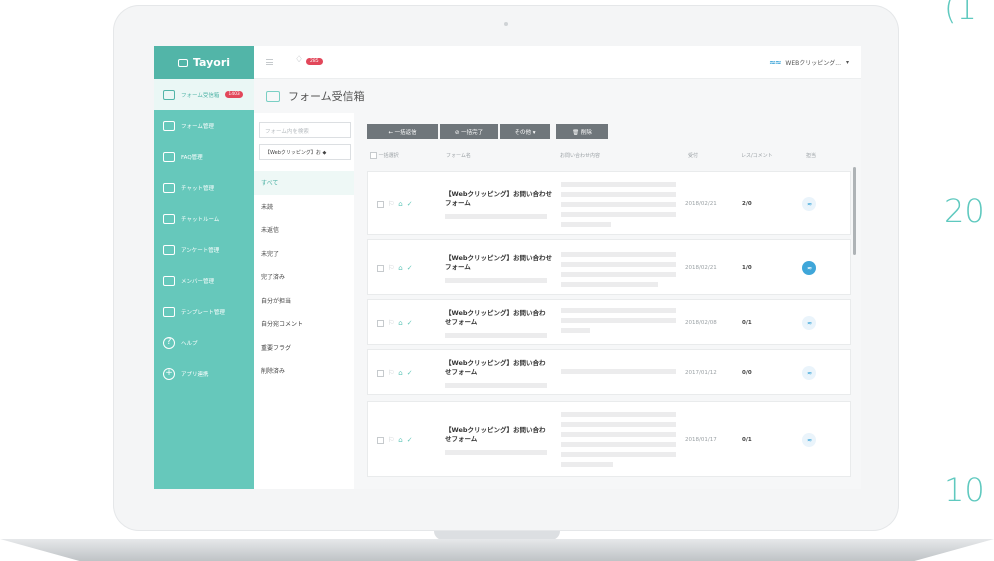 This screenshot has width=994, height=561. I want to click on sidebar-item-faq: FAQ管理, so click(204, 156).